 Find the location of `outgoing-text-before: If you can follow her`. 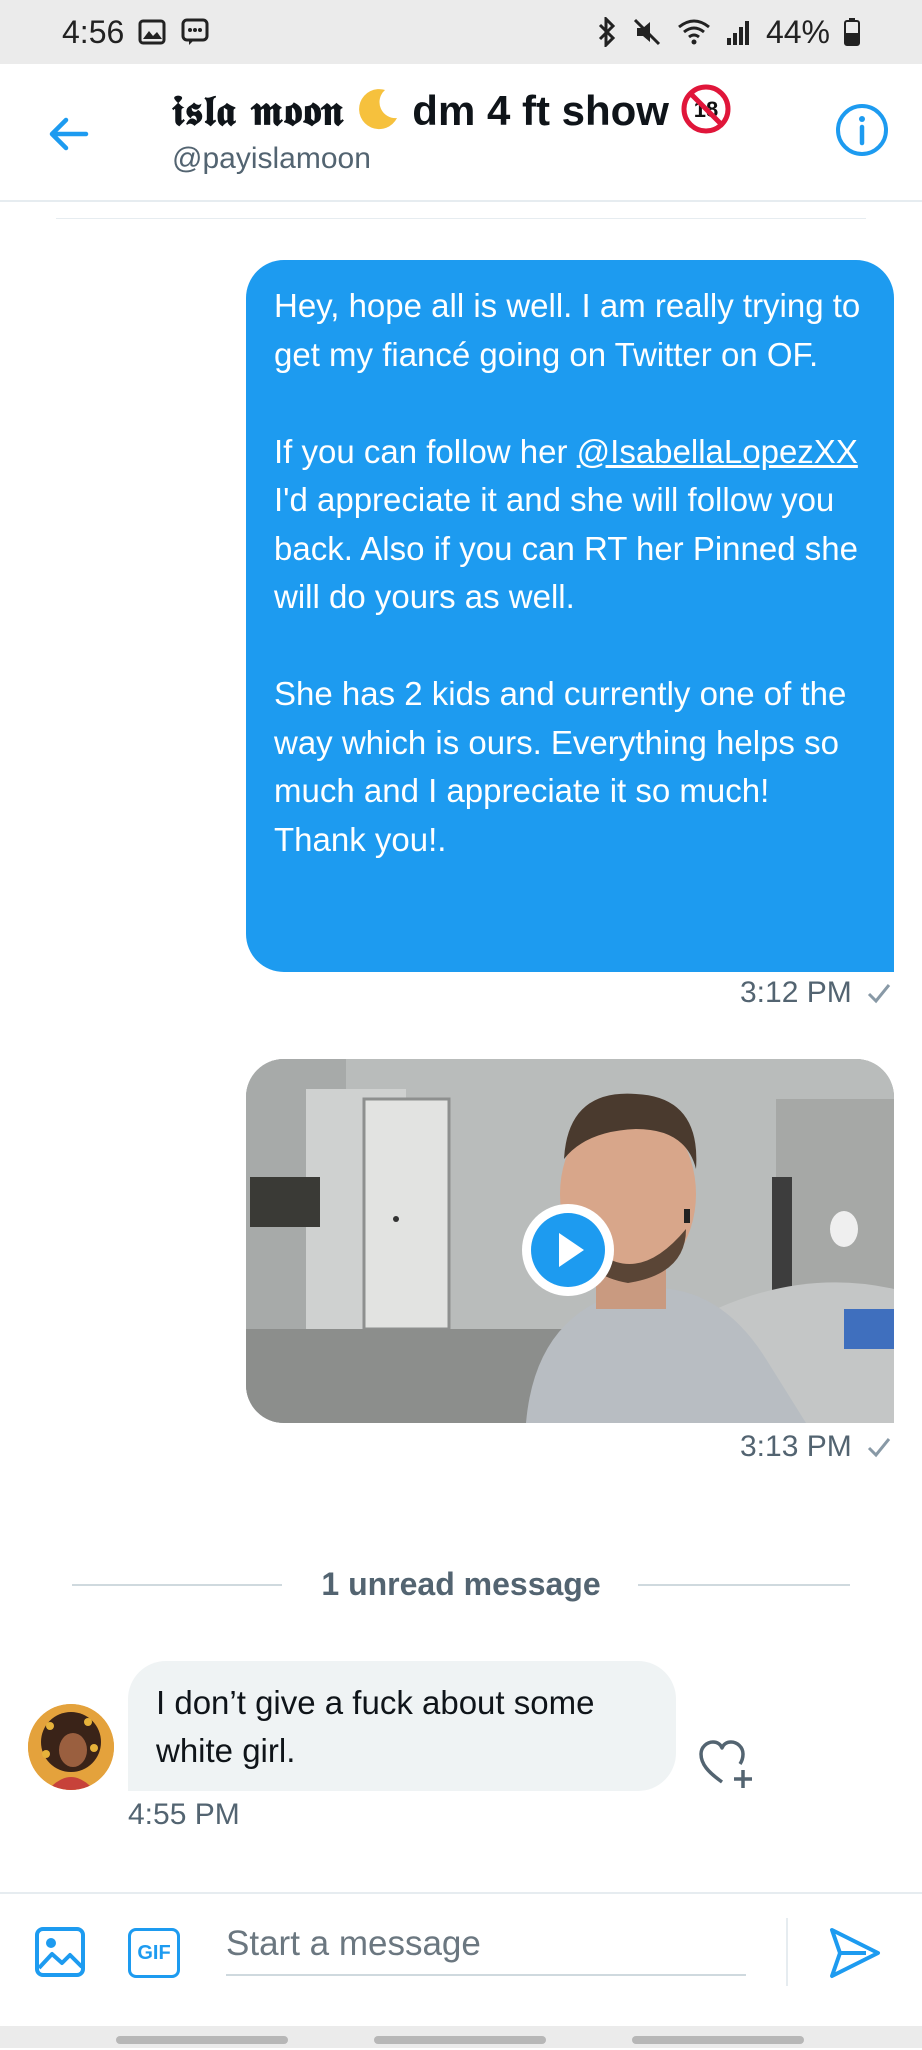

outgoing-text-before: If you can follow her is located at coordinates (425, 451).